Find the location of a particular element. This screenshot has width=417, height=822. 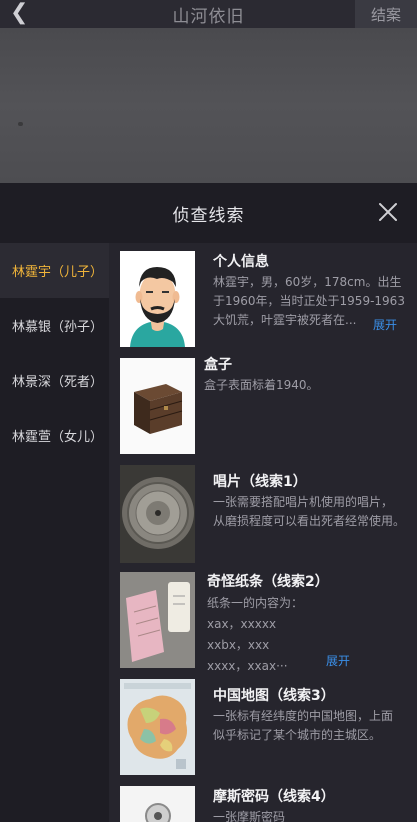

clue-title: 奇怪纸条（线索2） is located at coordinates (268, 582).